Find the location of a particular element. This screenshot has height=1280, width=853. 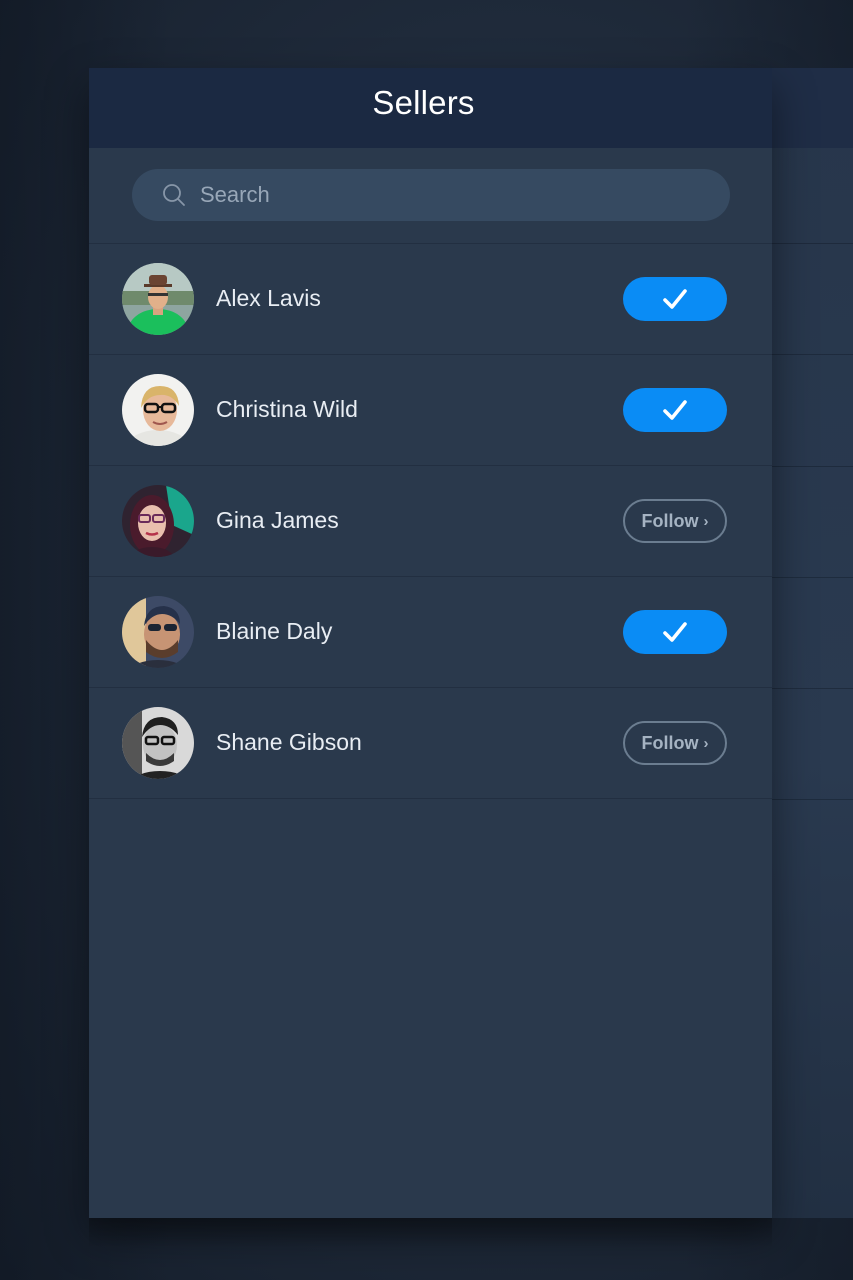

seller-name: Blaine Daly is located at coordinates (274, 631).